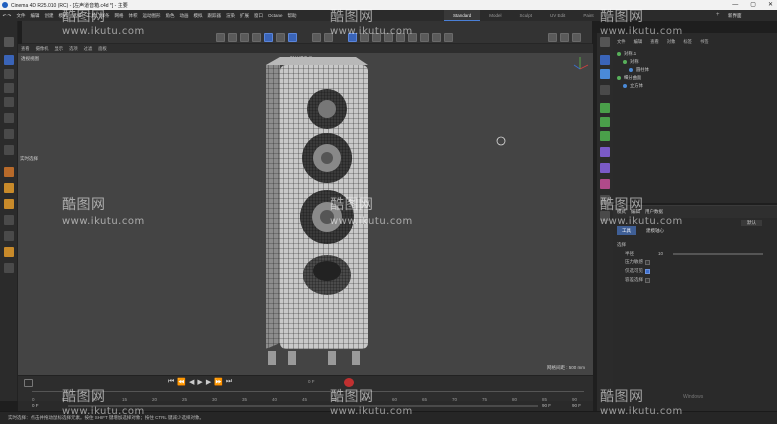 The width and height of the screenshot is (777, 424). Describe the element at coordinates (655, 230) in the screenshot. I see `tab-modeling-axis: 建模轴心` at that location.